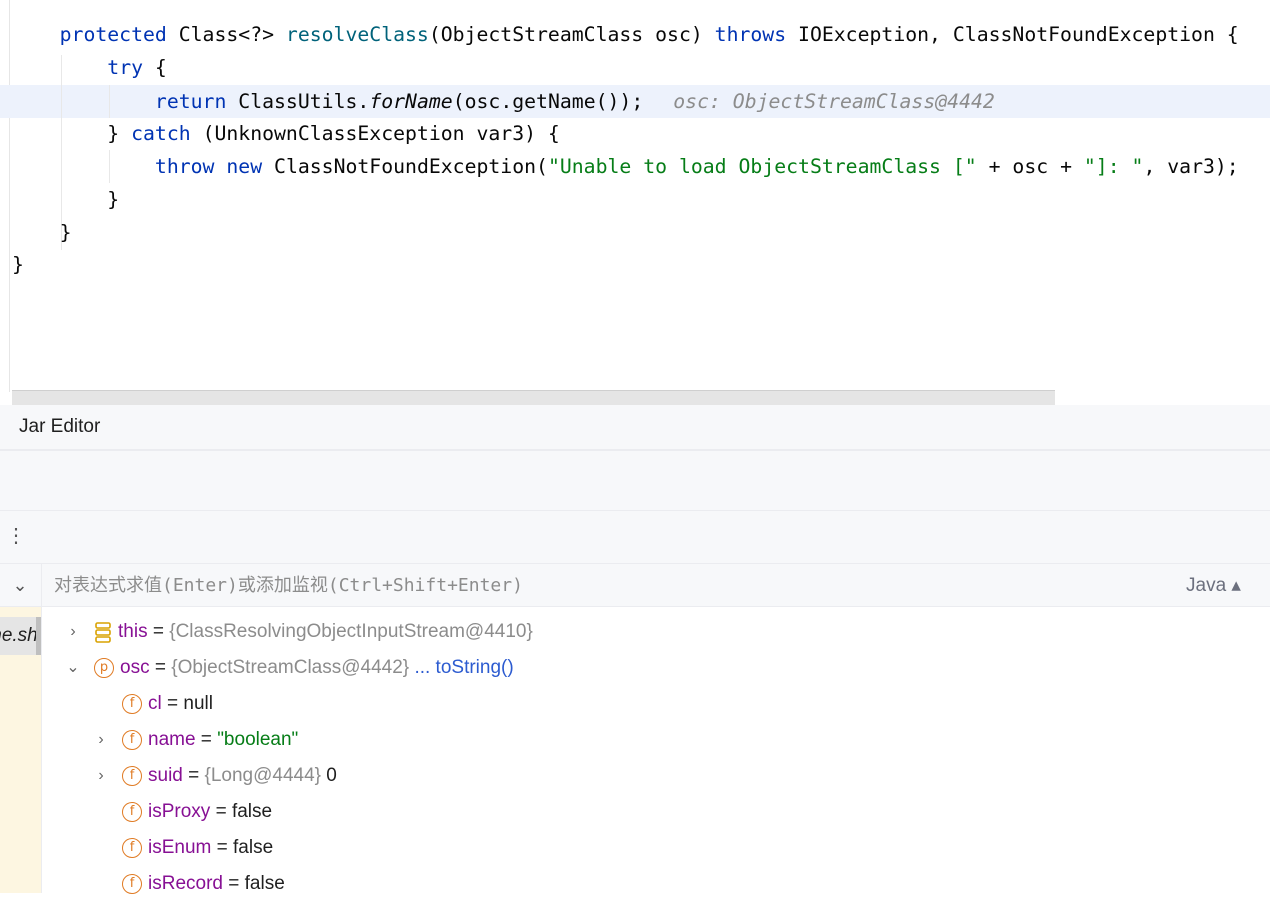 The image size is (1270, 902). I want to click on variable-value-extra: 0, so click(329, 775).